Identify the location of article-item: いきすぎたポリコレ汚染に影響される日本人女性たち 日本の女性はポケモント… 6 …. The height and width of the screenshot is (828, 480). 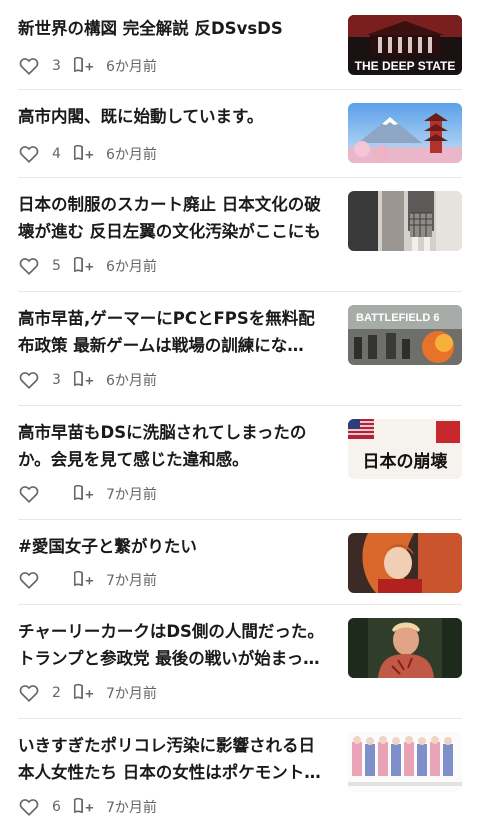
(240, 778).